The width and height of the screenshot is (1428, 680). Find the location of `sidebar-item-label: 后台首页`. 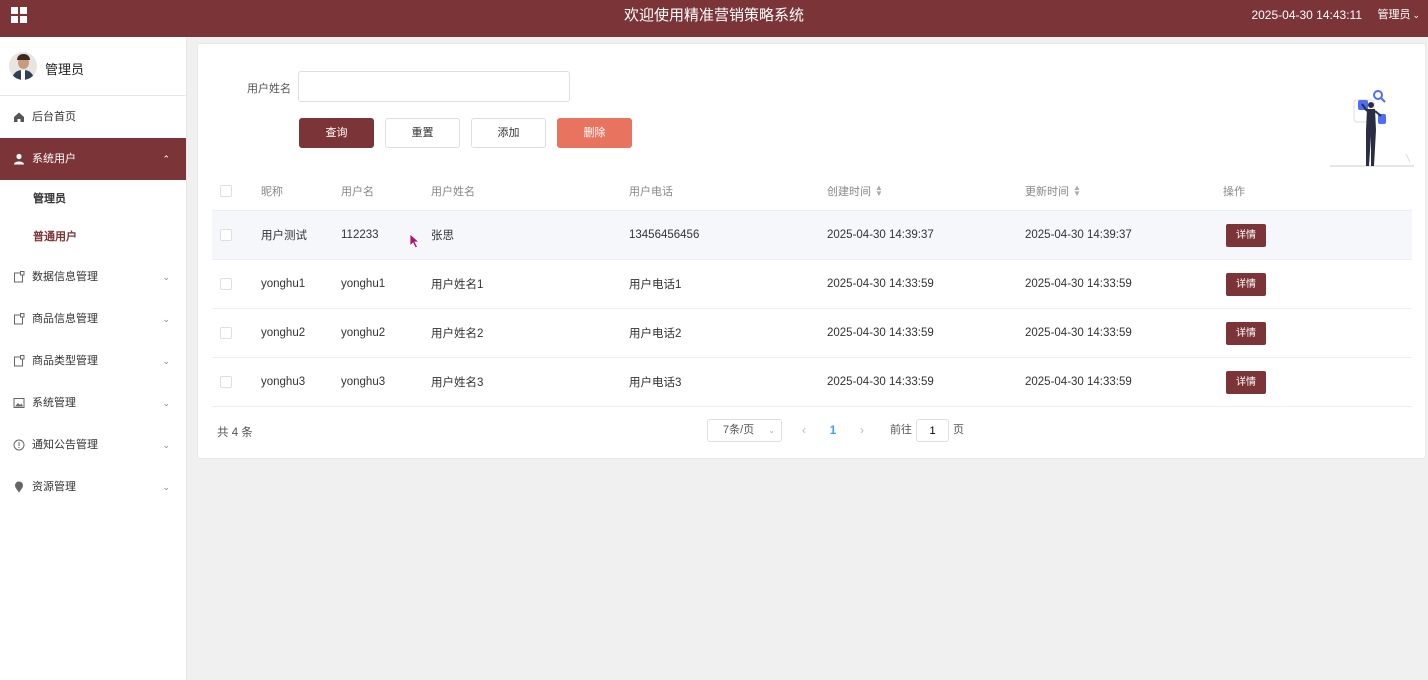

sidebar-item-label: 后台首页 is located at coordinates (54, 117).